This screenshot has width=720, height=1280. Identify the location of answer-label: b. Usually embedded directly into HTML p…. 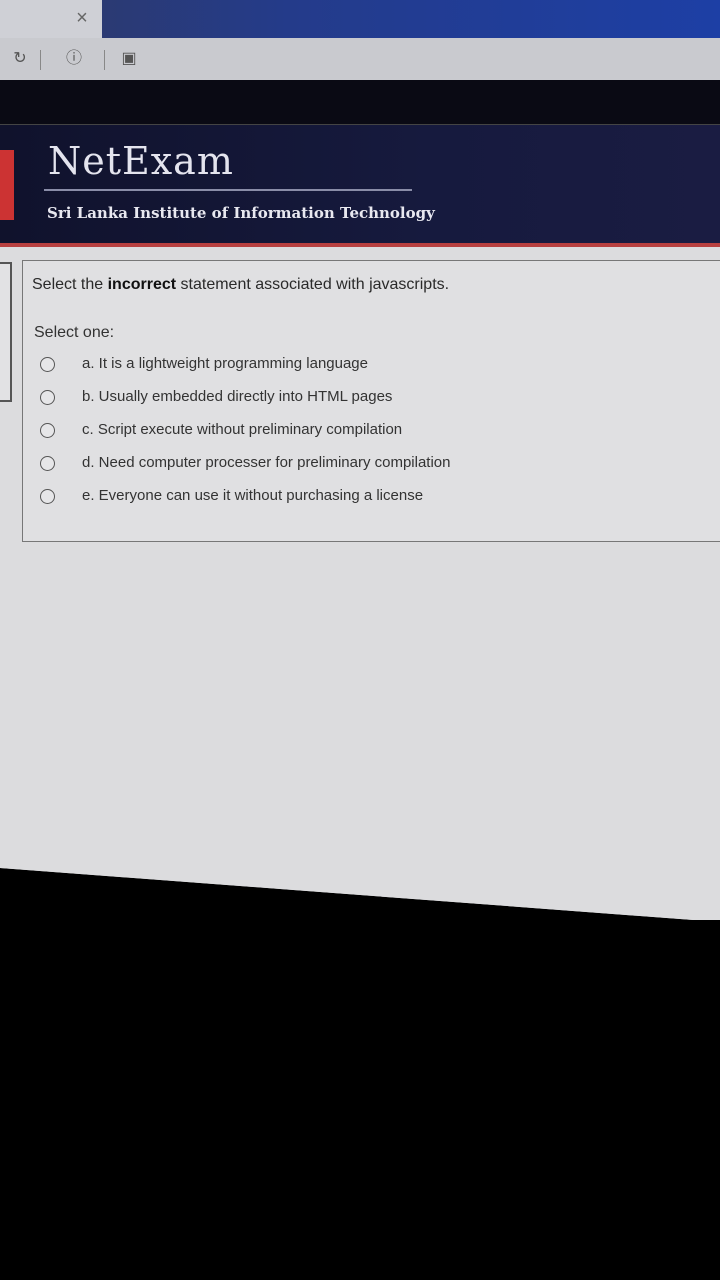
(237, 396).